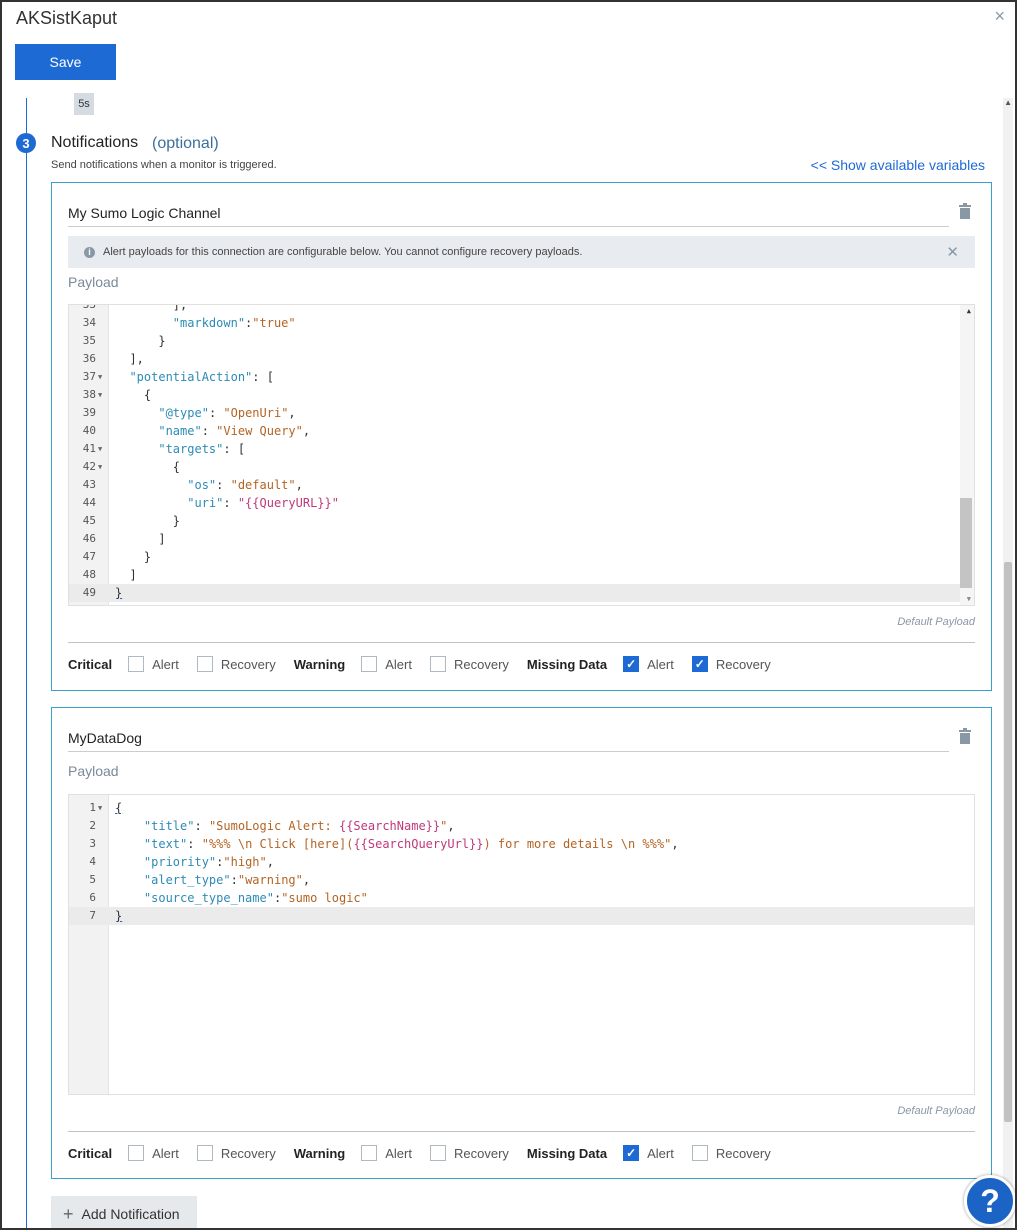  I want to click on close-icon: ✕, so click(952, 252).